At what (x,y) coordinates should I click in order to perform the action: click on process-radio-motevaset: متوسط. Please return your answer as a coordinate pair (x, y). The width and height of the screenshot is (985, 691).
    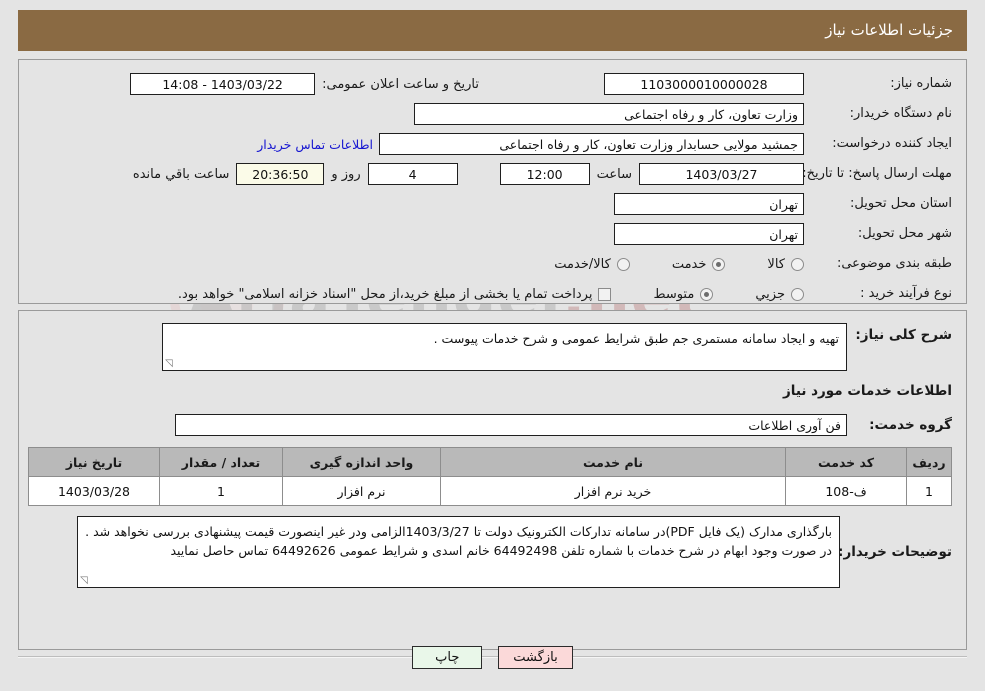
    Looking at the image, I should click on (683, 294).